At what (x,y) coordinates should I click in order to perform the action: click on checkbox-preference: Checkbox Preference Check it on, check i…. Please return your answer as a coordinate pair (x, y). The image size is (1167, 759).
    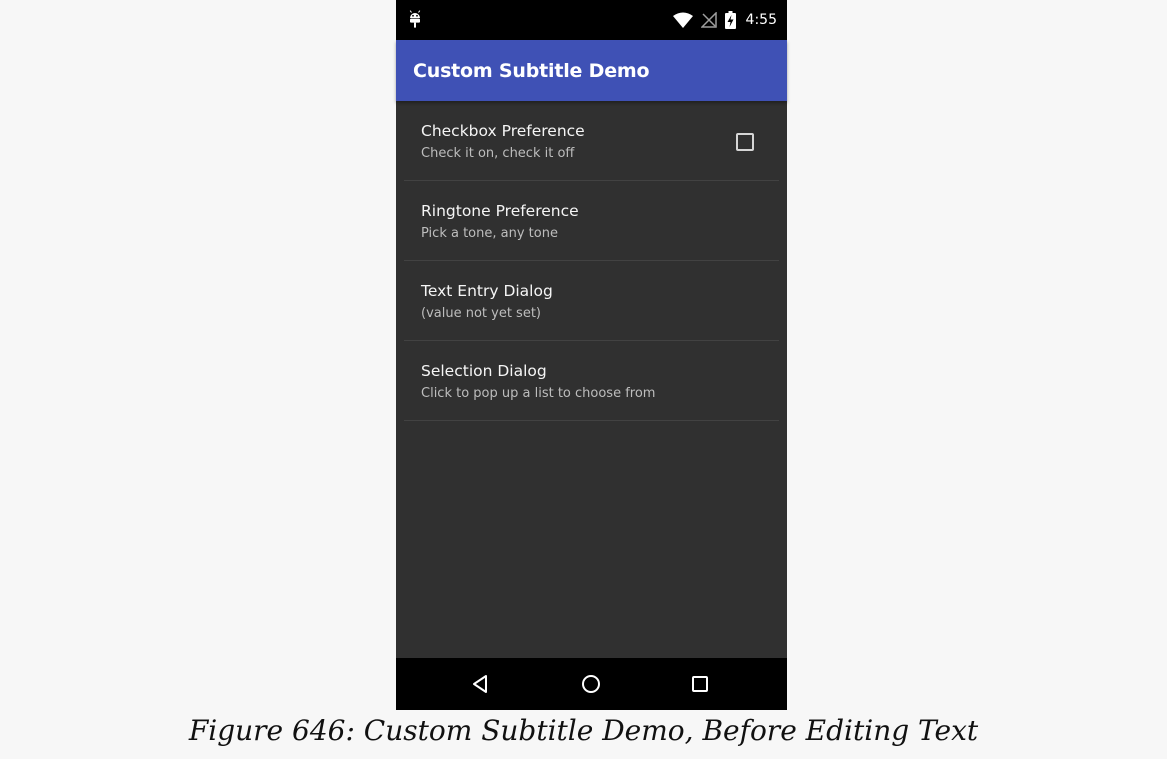
    Looking at the image, I should click on (591, 141).